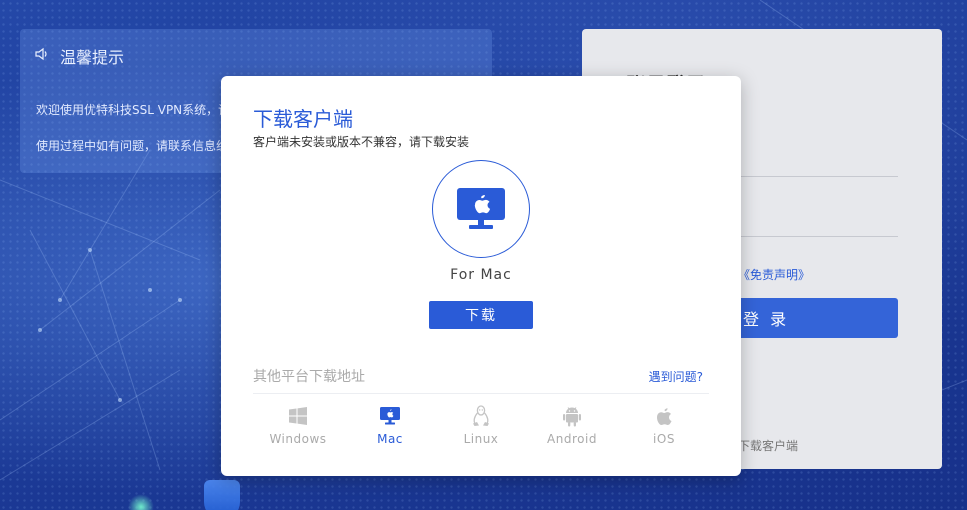  Describe the element at coordinates (768, 445) in the screenshot. I see `download-client-link: 下载客户端` at that location.